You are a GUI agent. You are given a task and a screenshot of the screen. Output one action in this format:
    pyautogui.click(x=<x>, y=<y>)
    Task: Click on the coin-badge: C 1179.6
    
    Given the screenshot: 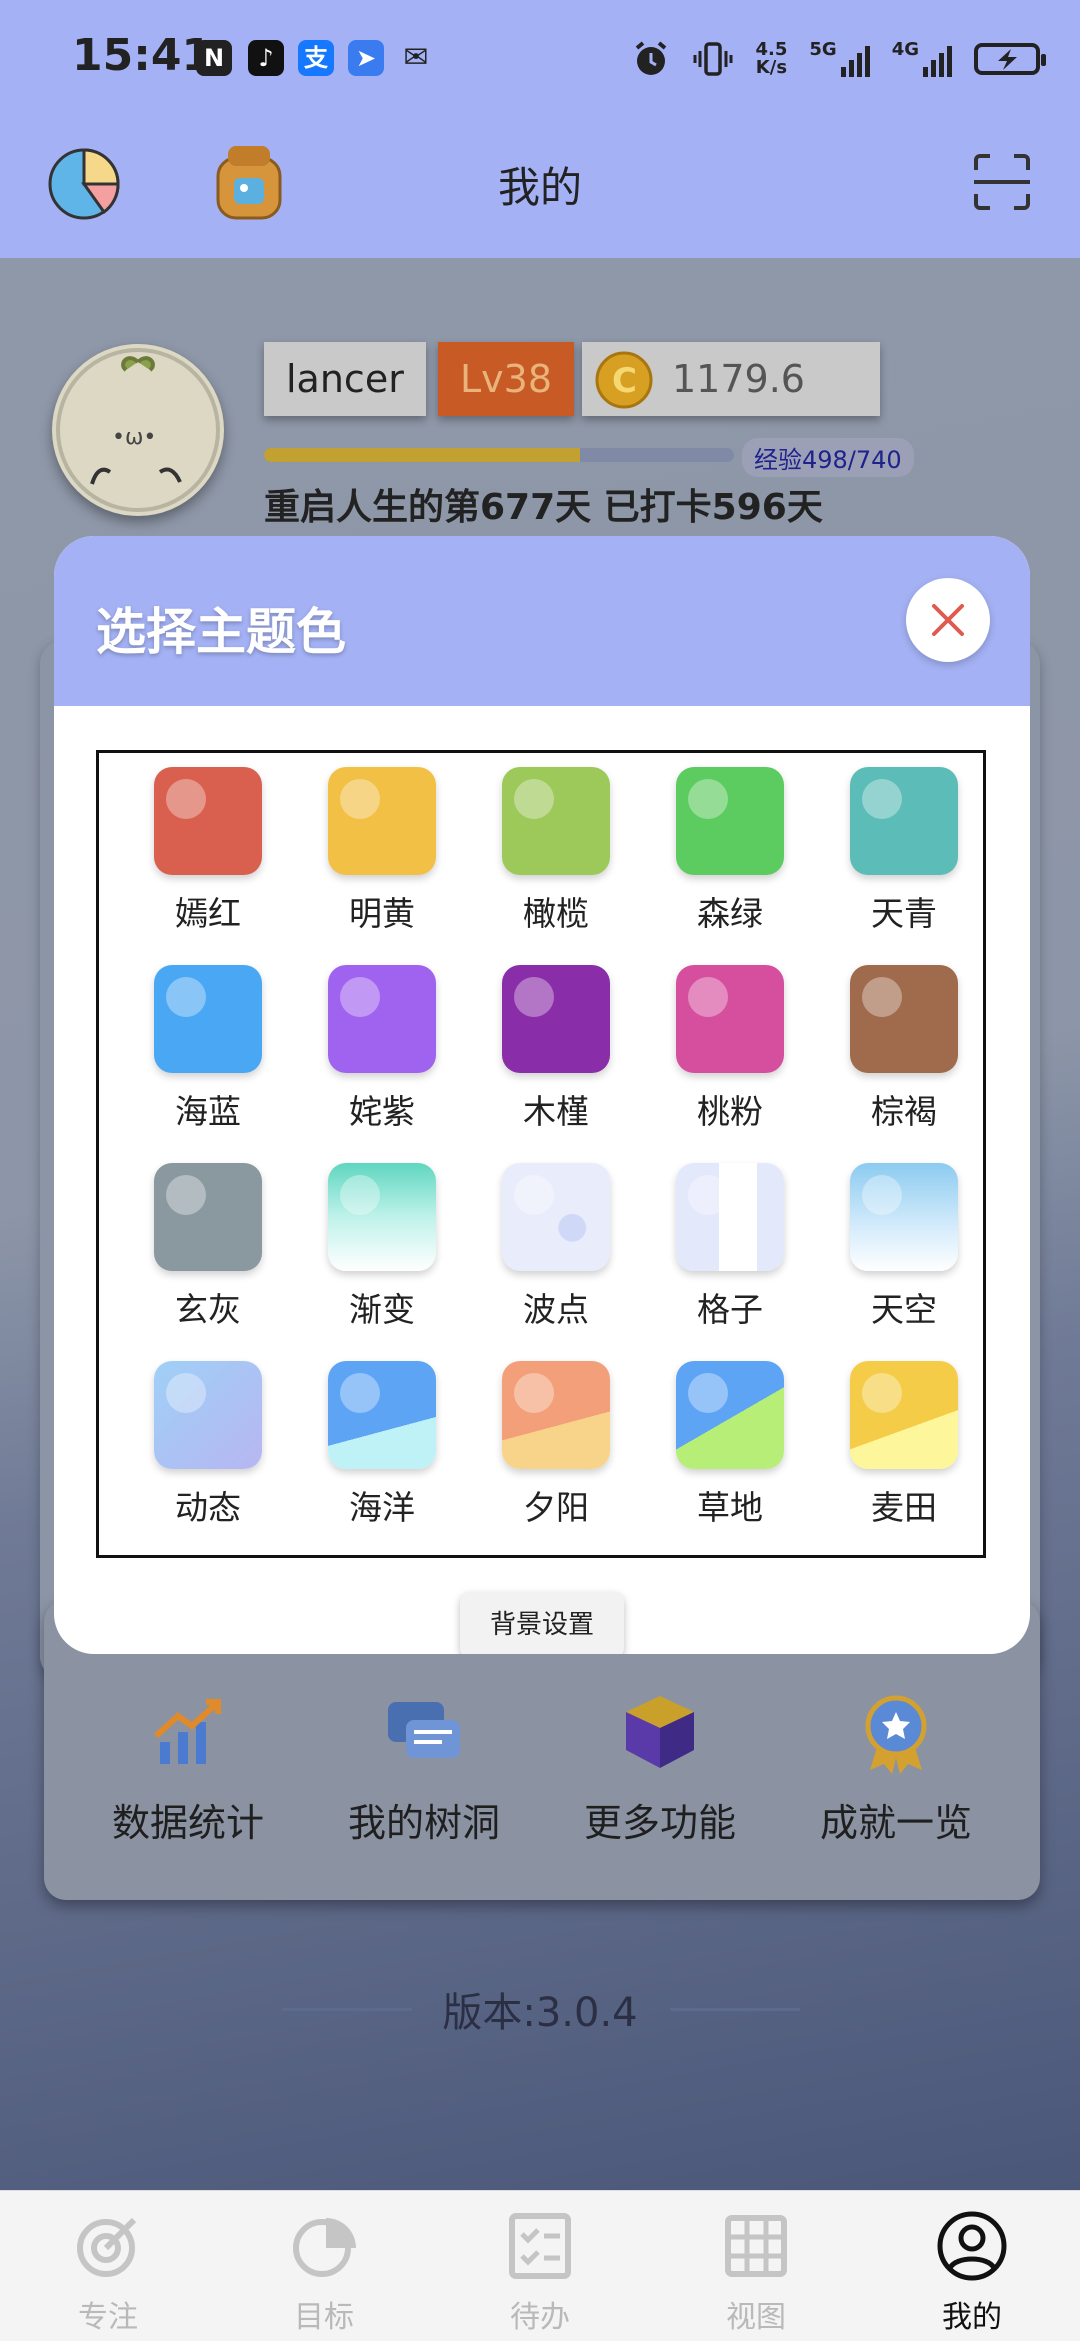 What is the action you would take?
    pyautogui.click(x=731, y=379)
    